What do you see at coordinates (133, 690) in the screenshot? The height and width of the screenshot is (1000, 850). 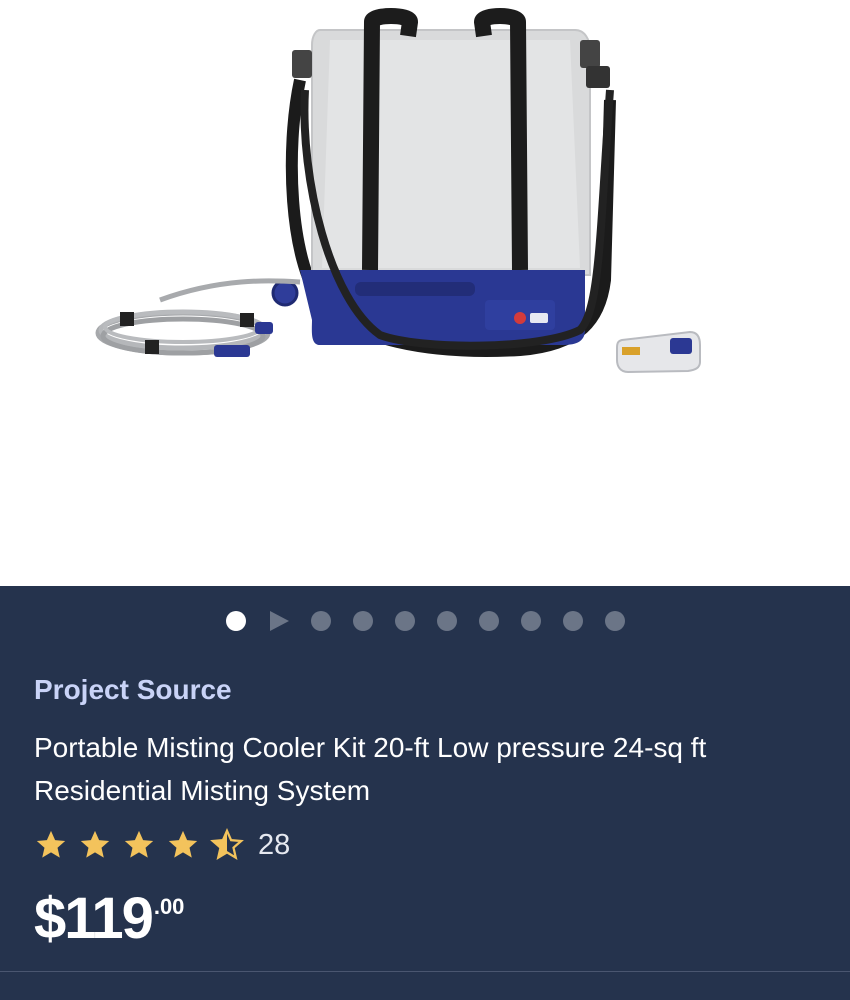 I see `brand-link: Project Source` at bounding box center [133, 690].